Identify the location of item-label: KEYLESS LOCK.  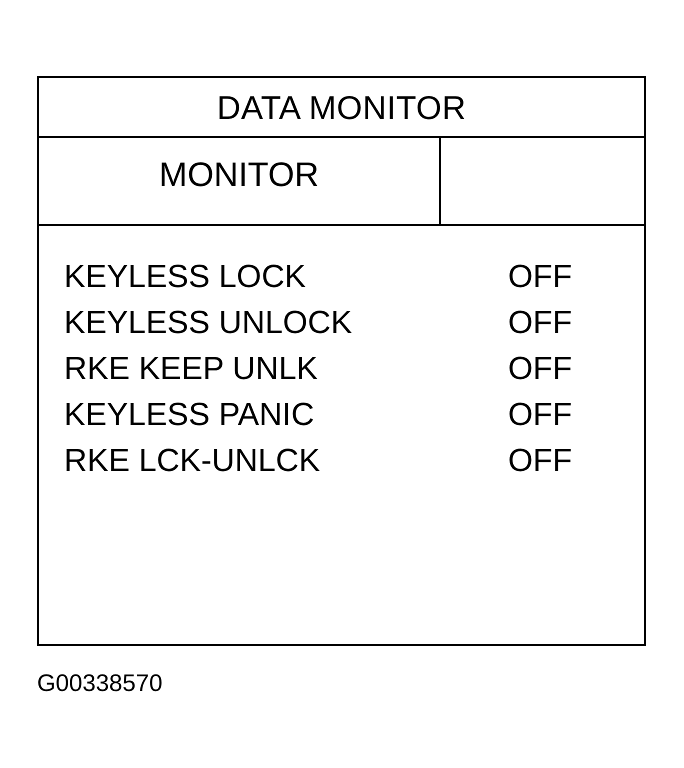
(185, 276).